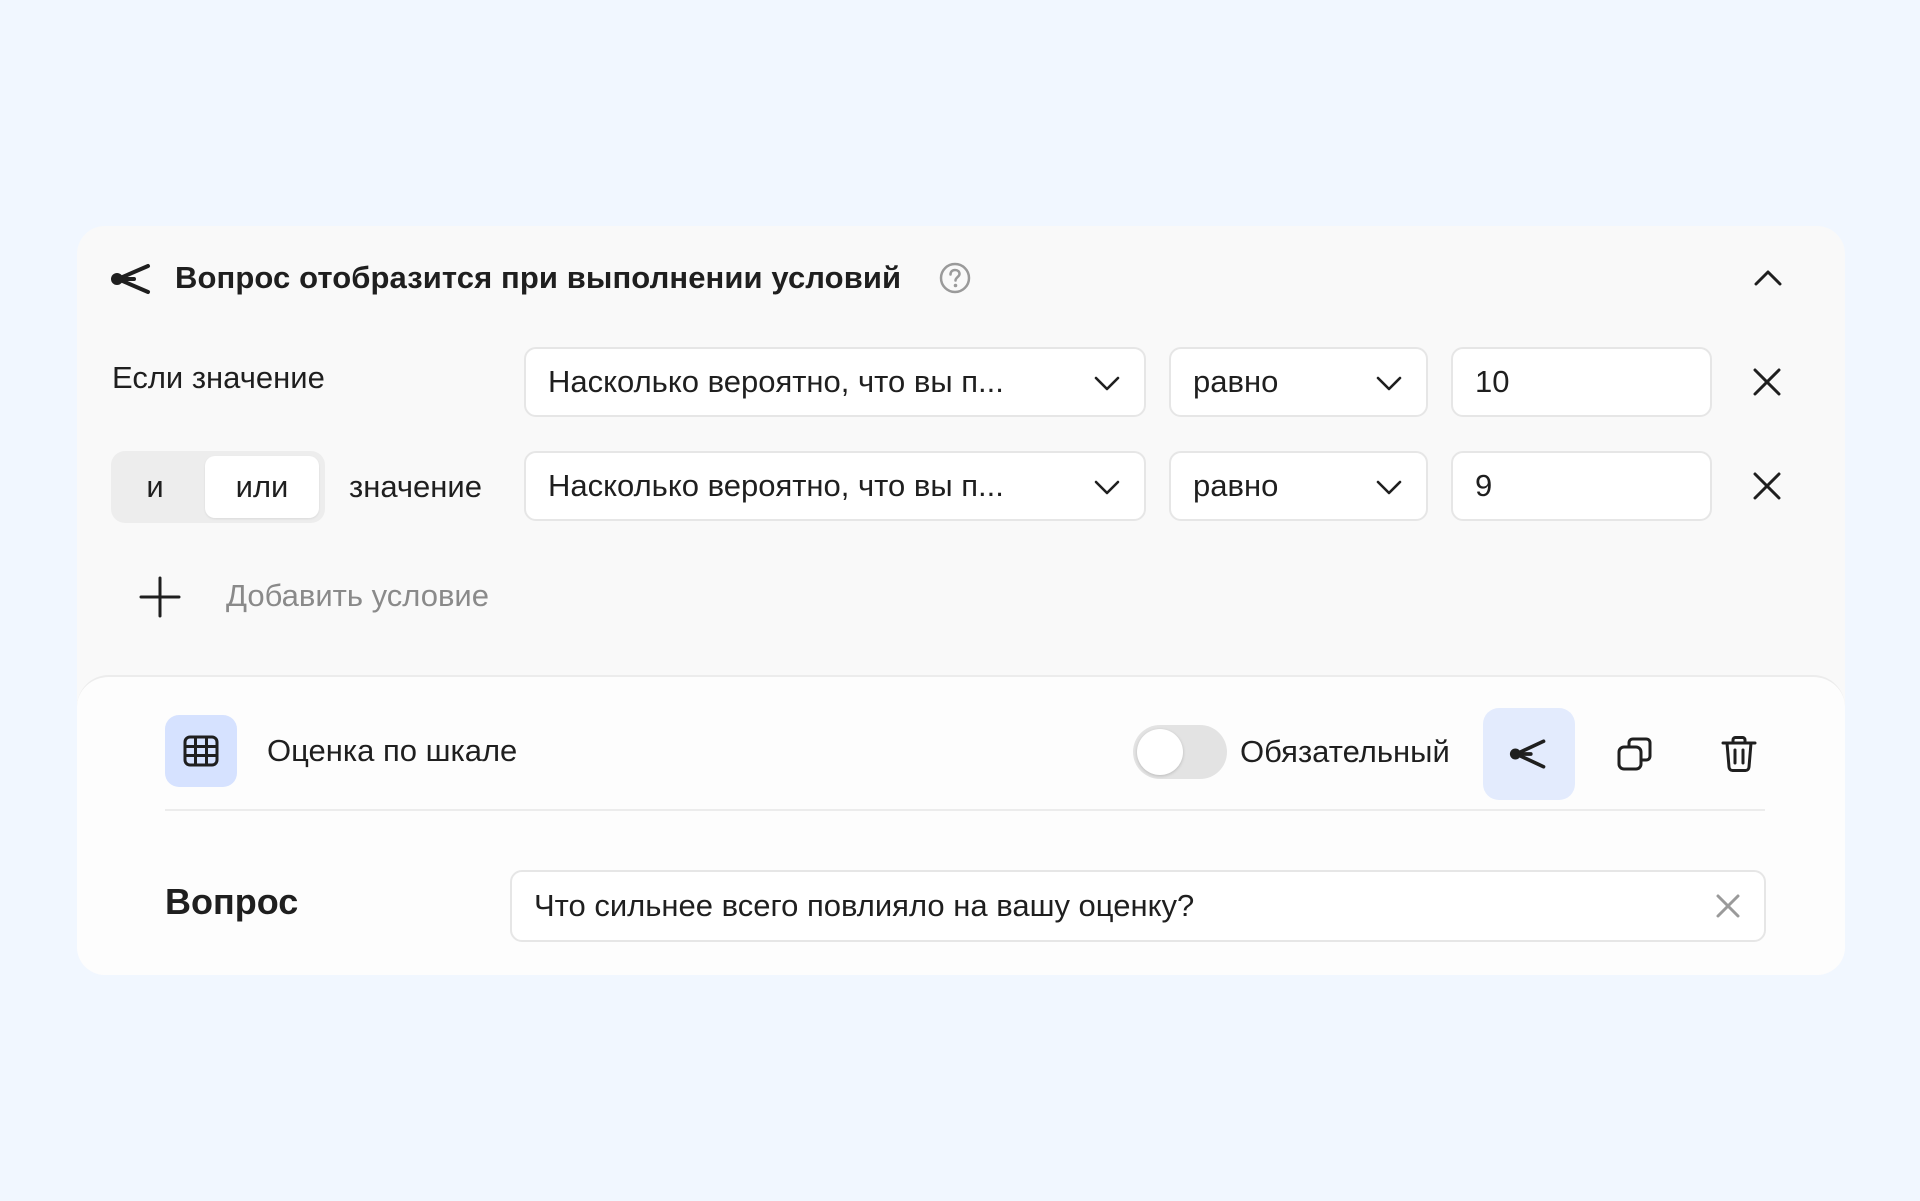 The image size is (1920, 1201). I want to click on required-toggle, so click(1180, 752).